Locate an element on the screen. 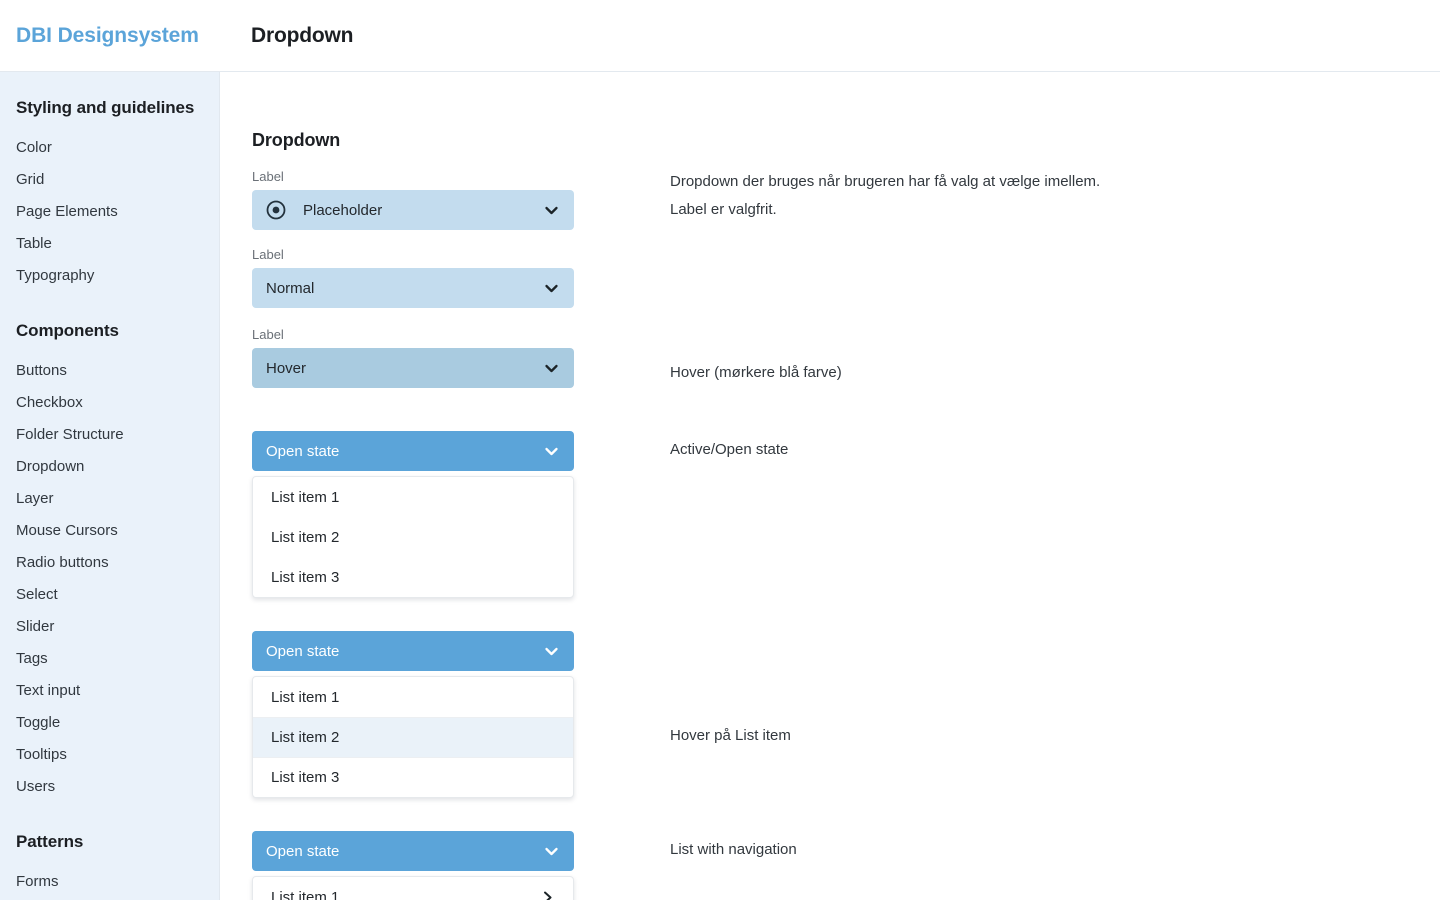 The height and width of the screenshot is (900, 1440). dropdown-normal-group: Label Normal is located at coordinates (413, 277).